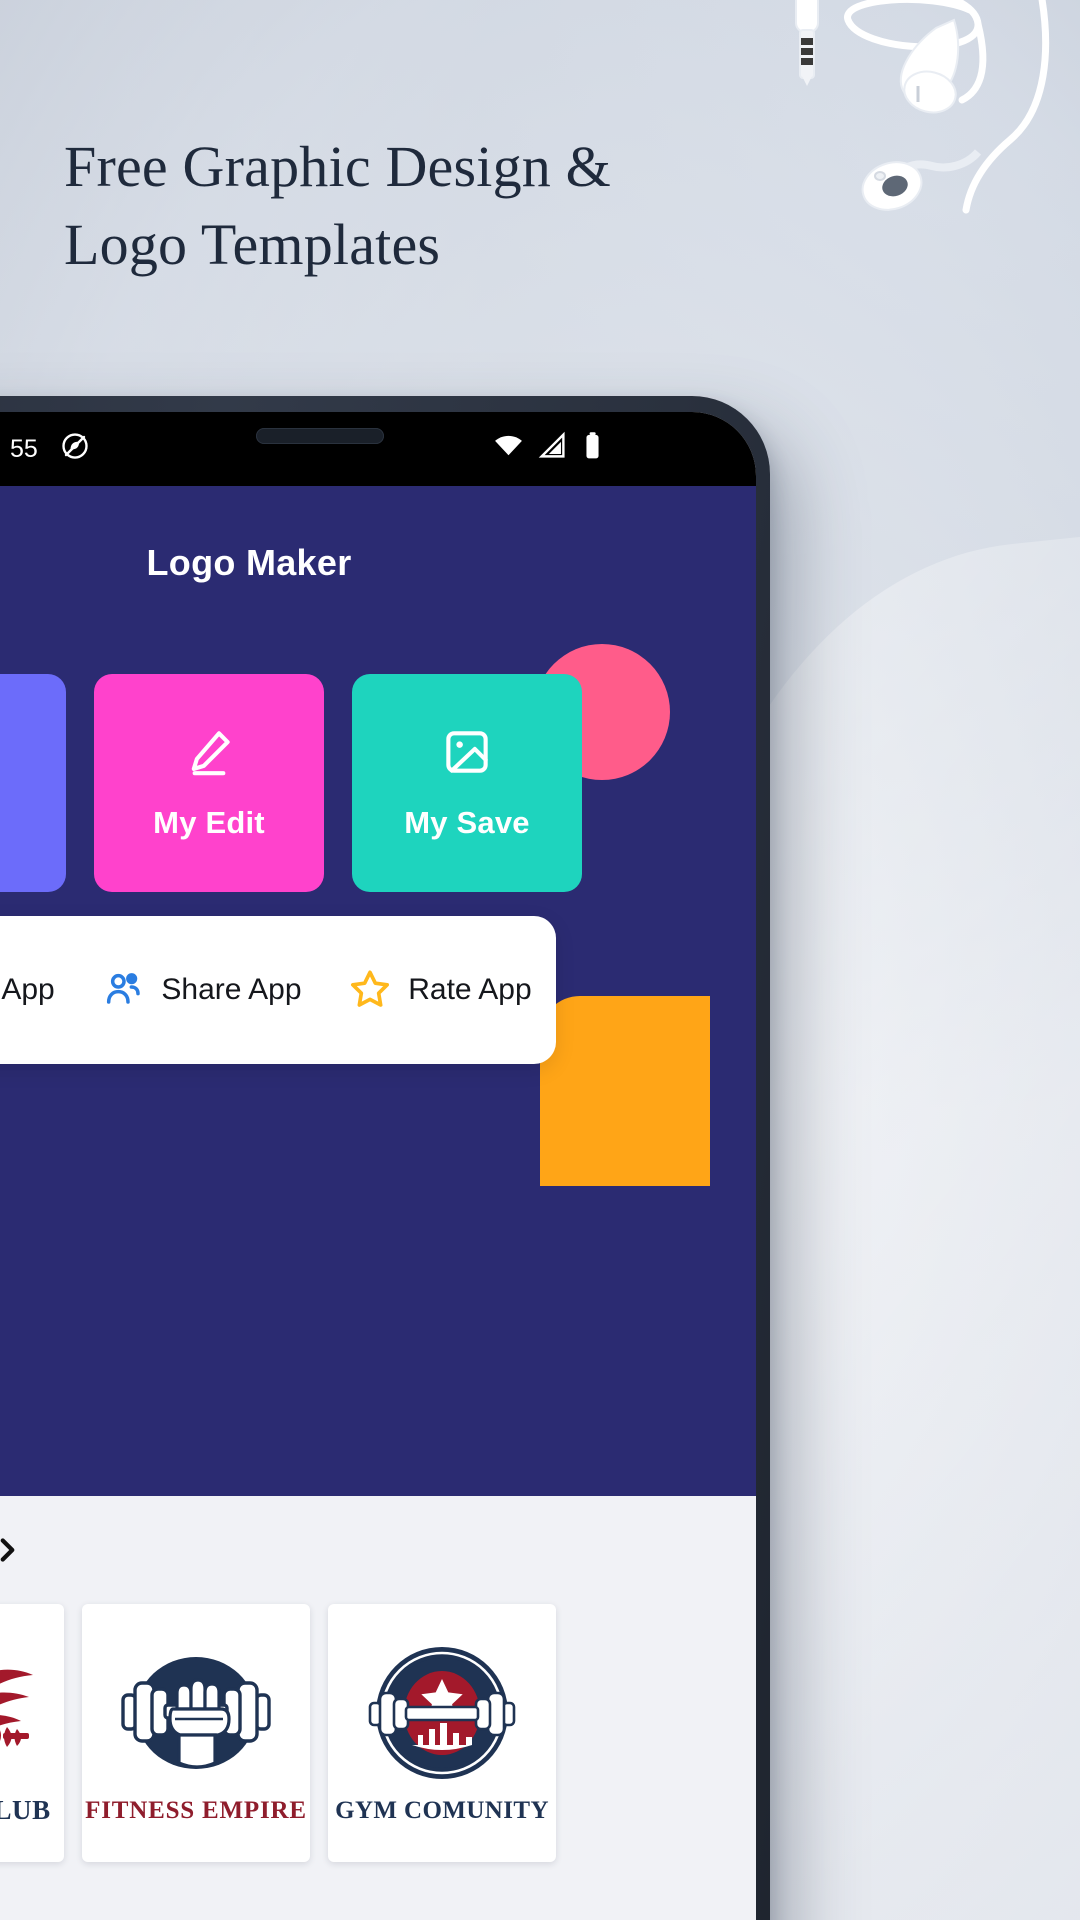 This screenshot has width=1080, height=1920. Describe the element at coordinates (231, 989) in the screenshot. I see `menu-item-label: Share App` at that location.